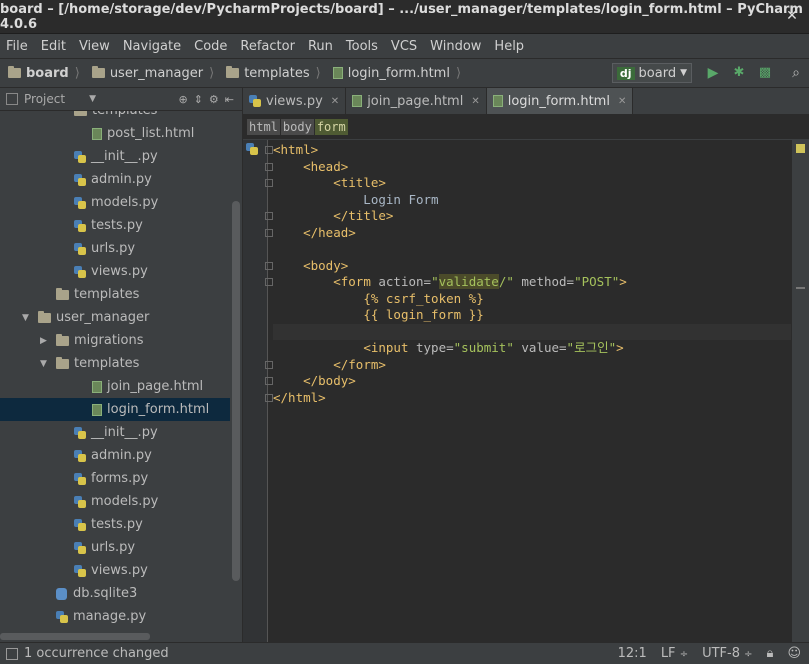  What do you see at coordinates (115, 386) in the screenshot?
I see `tree-item: join_page.html` at bounding box center [115, 386].